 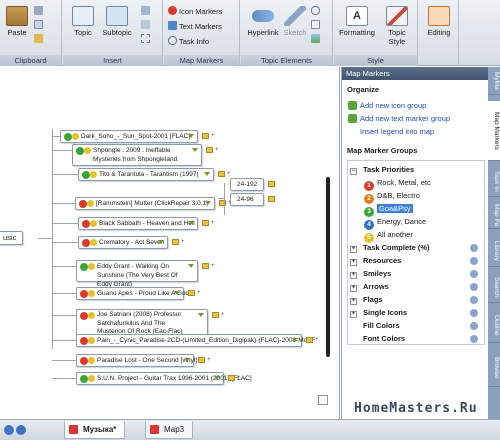 What do you see at coordinates (353, 171) in the screenshot?
I see `collapse-icon: −` at bounding box center [353, 171].